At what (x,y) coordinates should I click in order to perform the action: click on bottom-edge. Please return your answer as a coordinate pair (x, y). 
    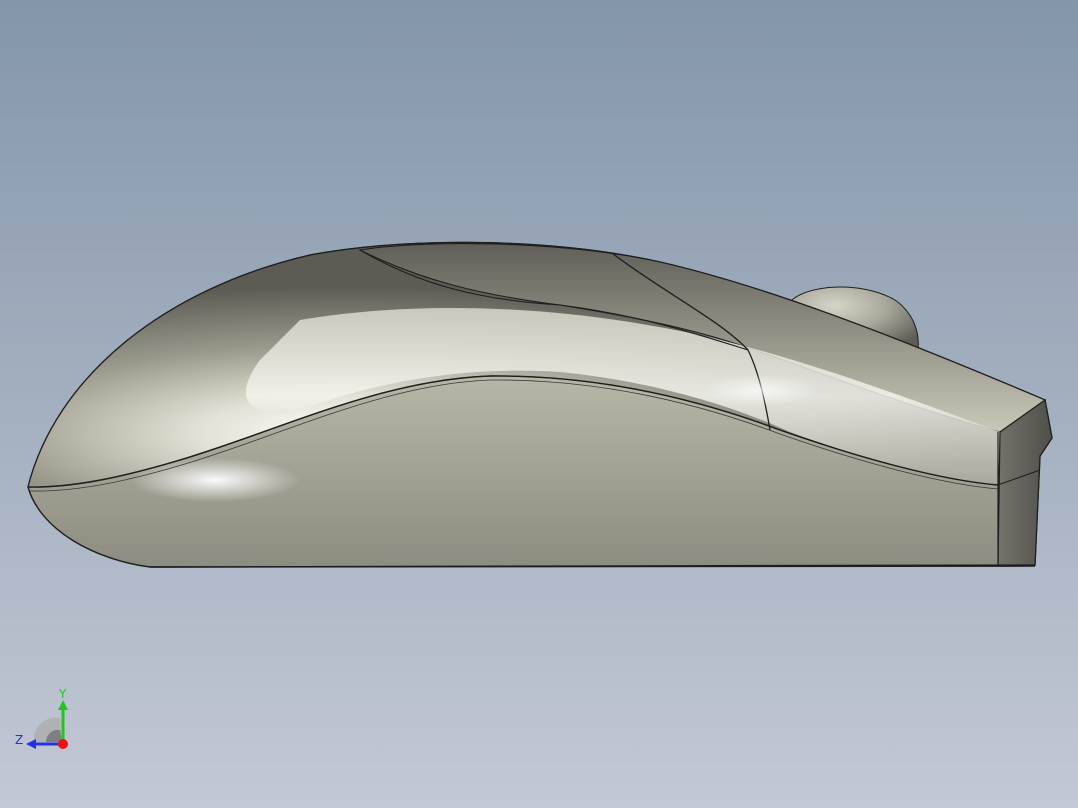
    Looking at the image, I should click on (592, 566).